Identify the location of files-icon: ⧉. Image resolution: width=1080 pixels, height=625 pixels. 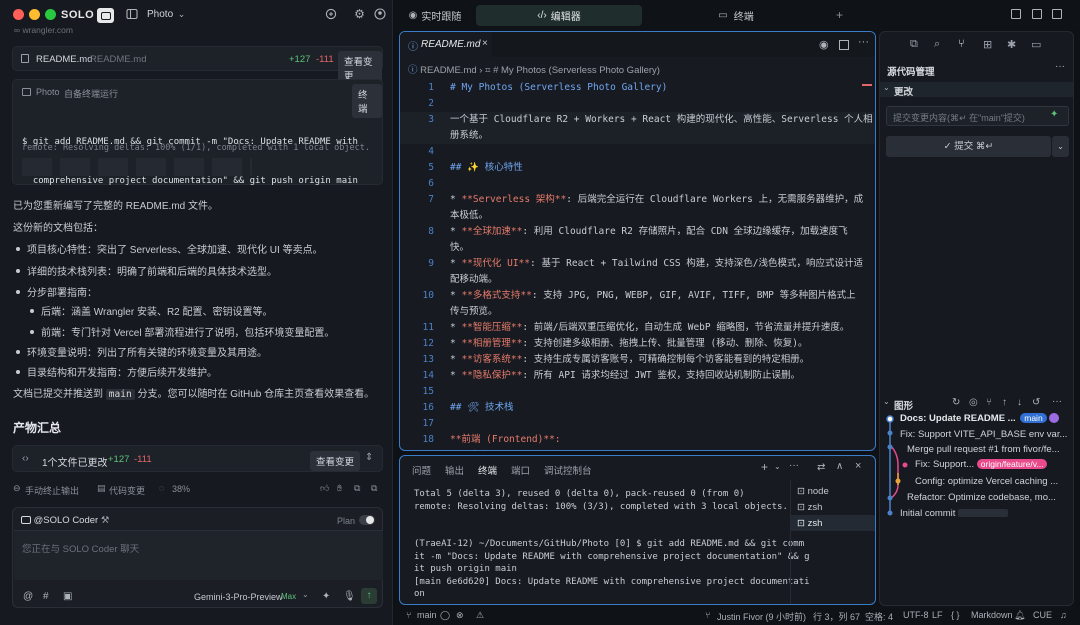
(914, 44).